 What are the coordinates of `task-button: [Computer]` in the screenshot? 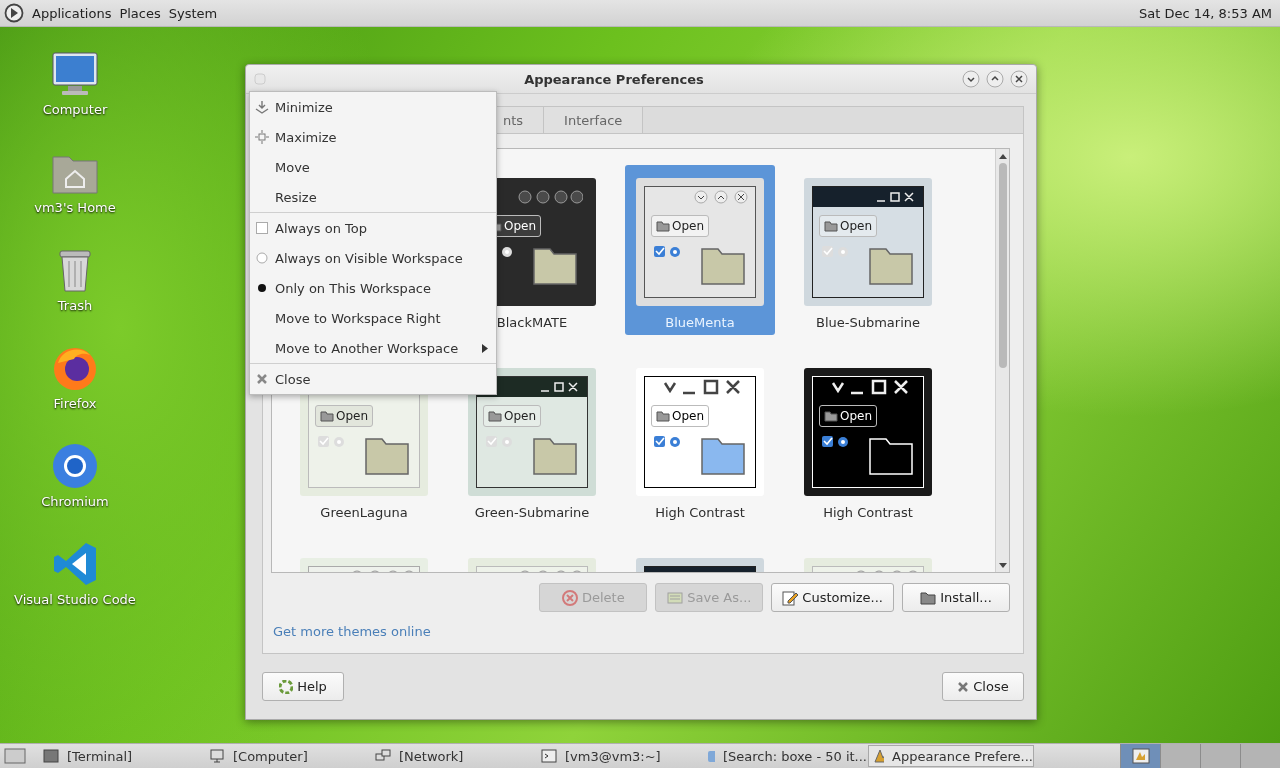 It's located at (287, 756).